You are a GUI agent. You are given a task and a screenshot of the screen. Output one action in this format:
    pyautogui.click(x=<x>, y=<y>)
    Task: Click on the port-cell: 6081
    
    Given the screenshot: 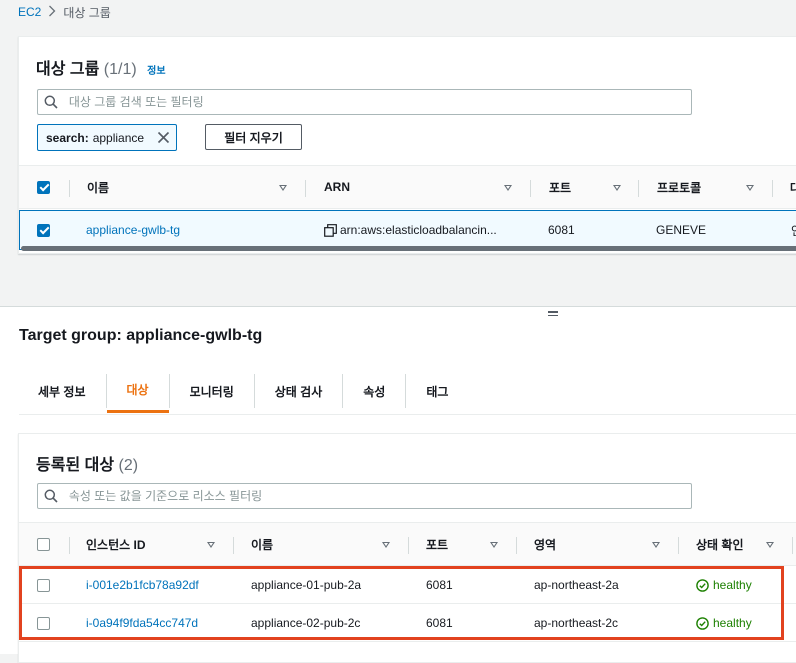 What is the action you would take?
    pyautogui.click(x=561, y=230)
    